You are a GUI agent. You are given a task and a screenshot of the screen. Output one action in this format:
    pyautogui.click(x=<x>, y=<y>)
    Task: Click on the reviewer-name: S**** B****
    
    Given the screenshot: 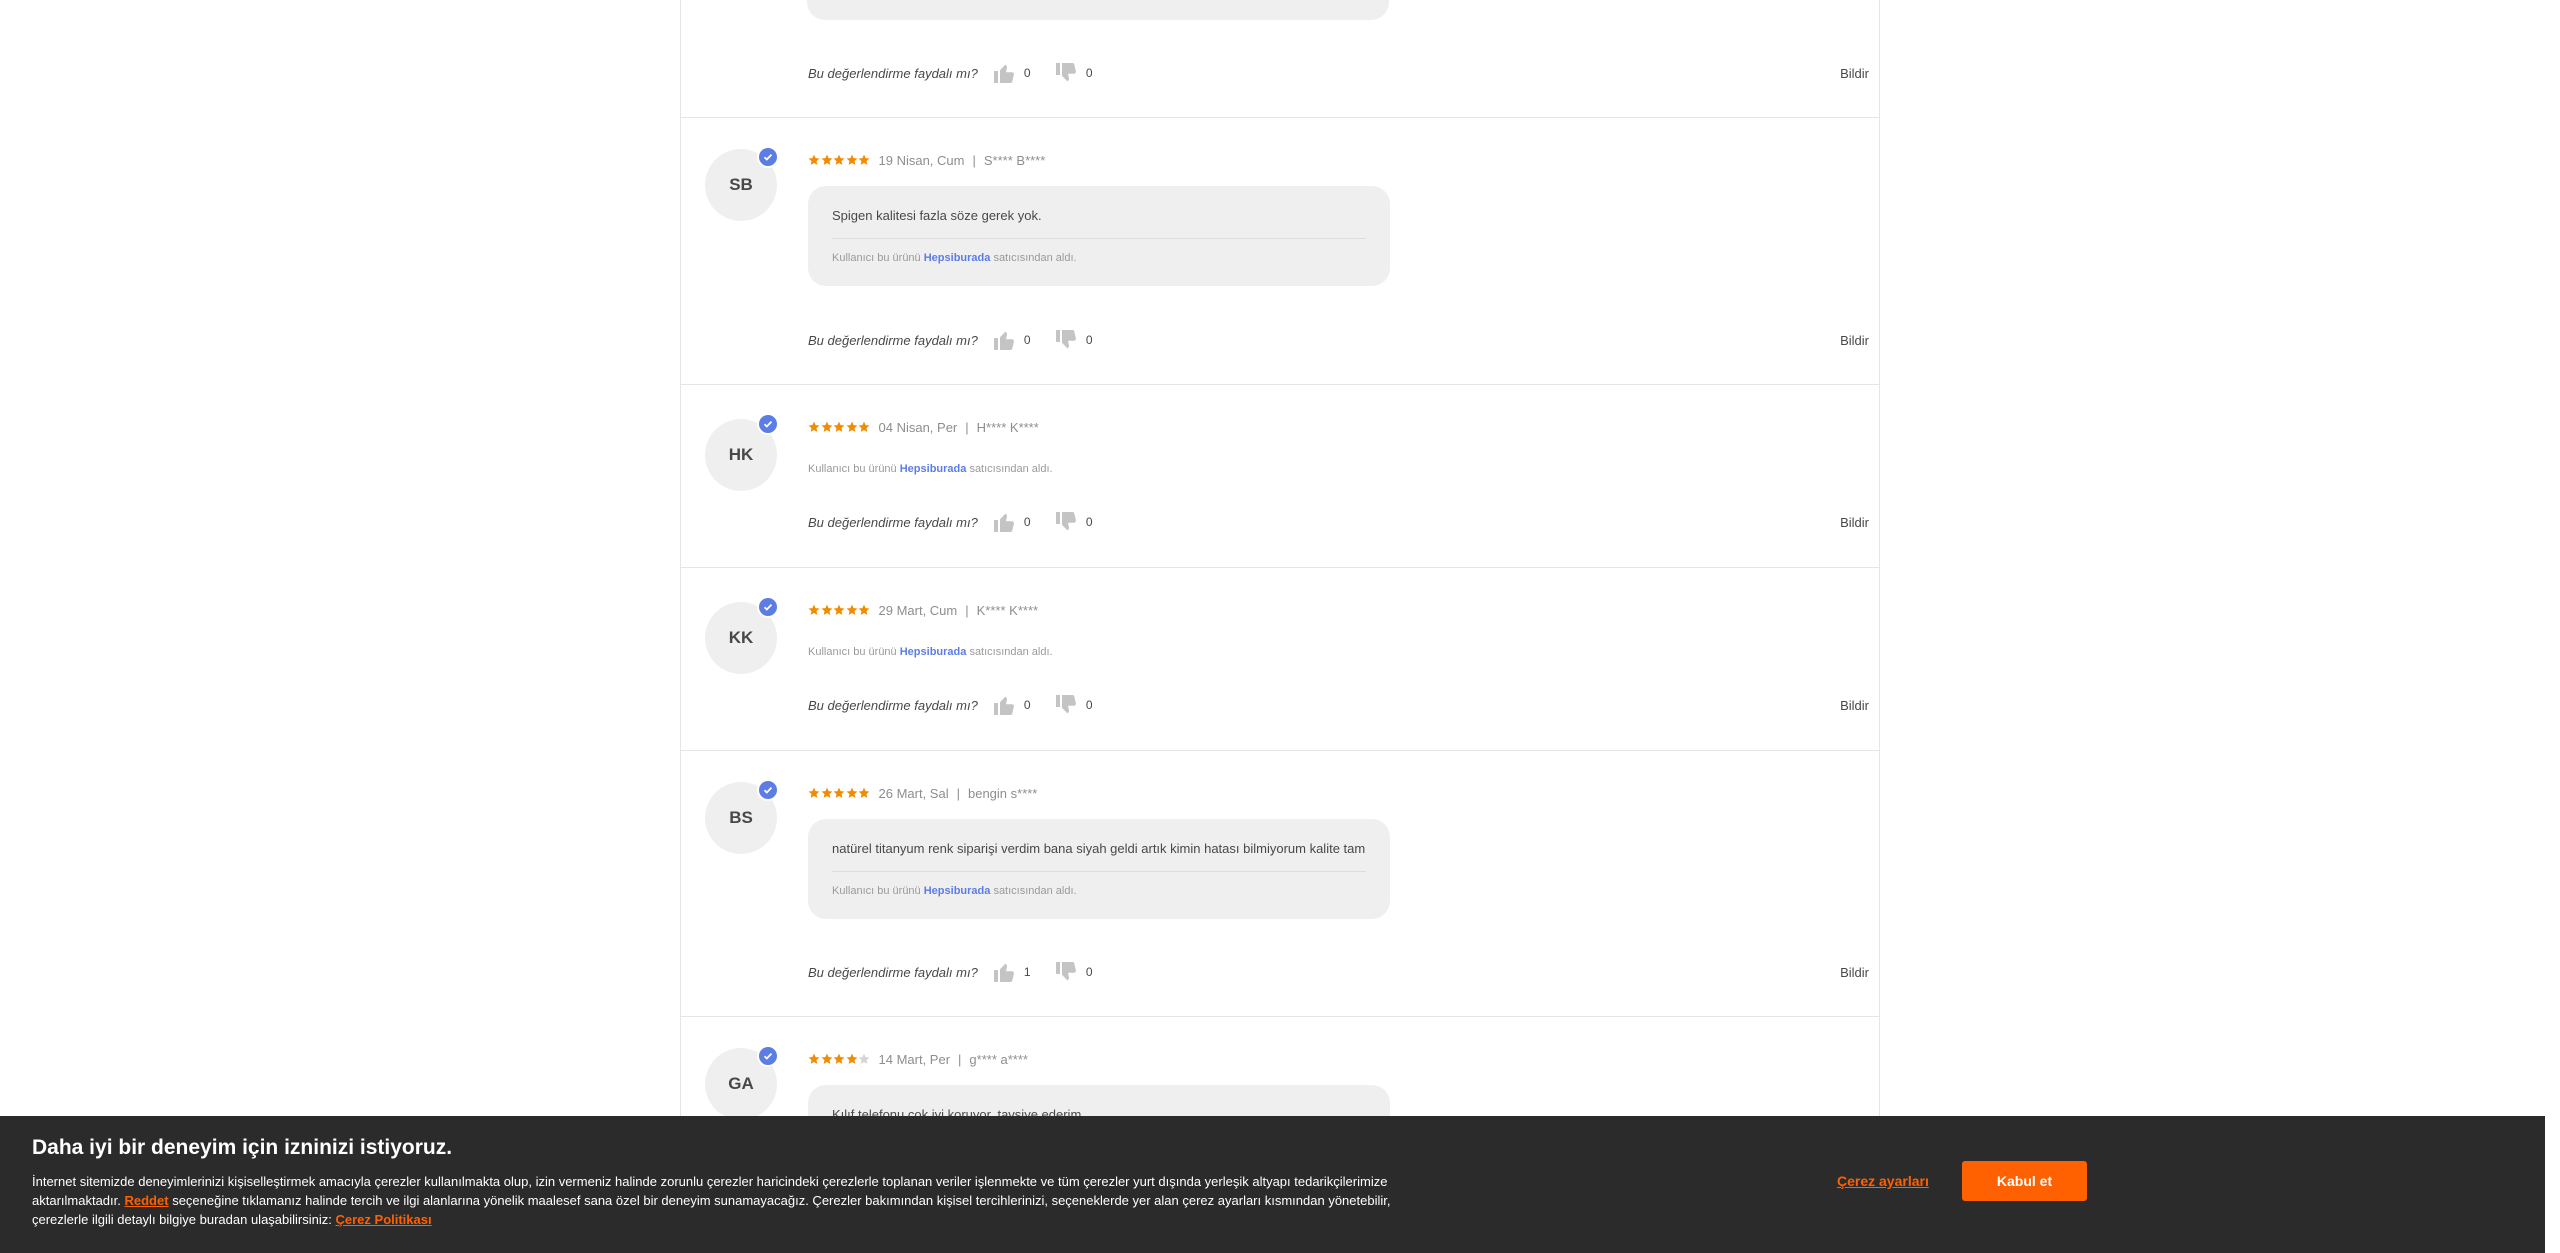 What is the action you would take?
    pyautogui.click(x=1014, y=160)
    